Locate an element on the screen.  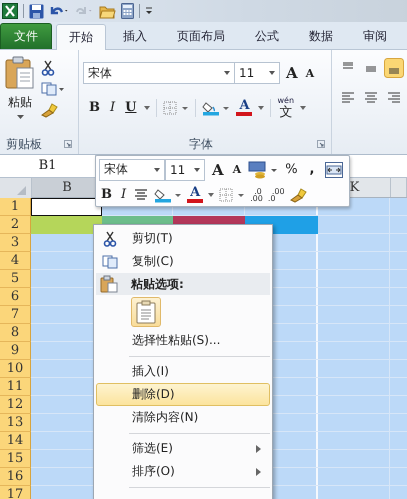
menu-item: 排序(O) is located at coordinates (183, 471).